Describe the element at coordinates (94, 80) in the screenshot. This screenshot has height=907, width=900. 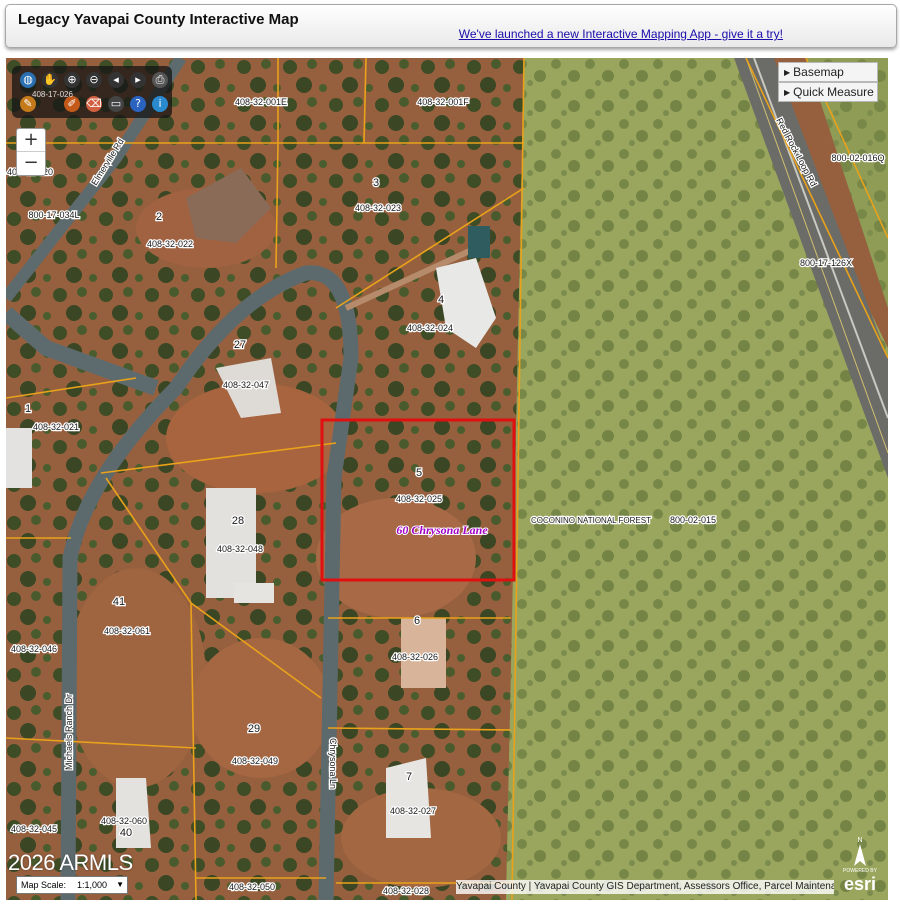
I see `zoom-out-icon: ⊖` at that location.